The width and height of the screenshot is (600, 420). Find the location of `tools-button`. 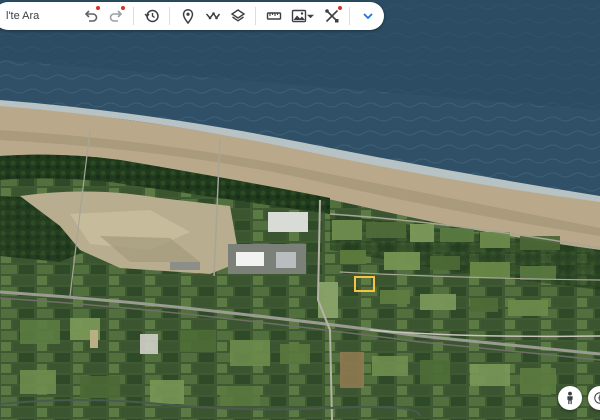

tools-button is located at coordinates (332, 16).